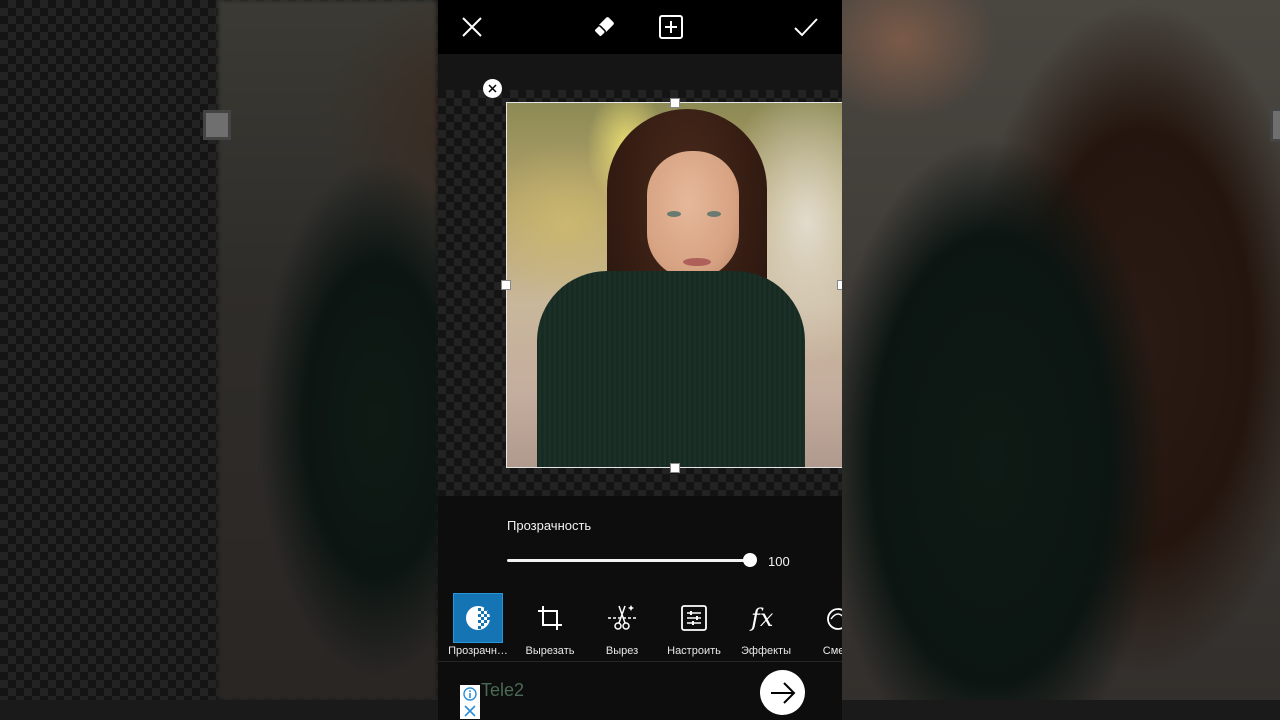 Image resolution: width=1280 pixels, height=720 pixels. I want to click on resize-handle-left, so click(506, 285).